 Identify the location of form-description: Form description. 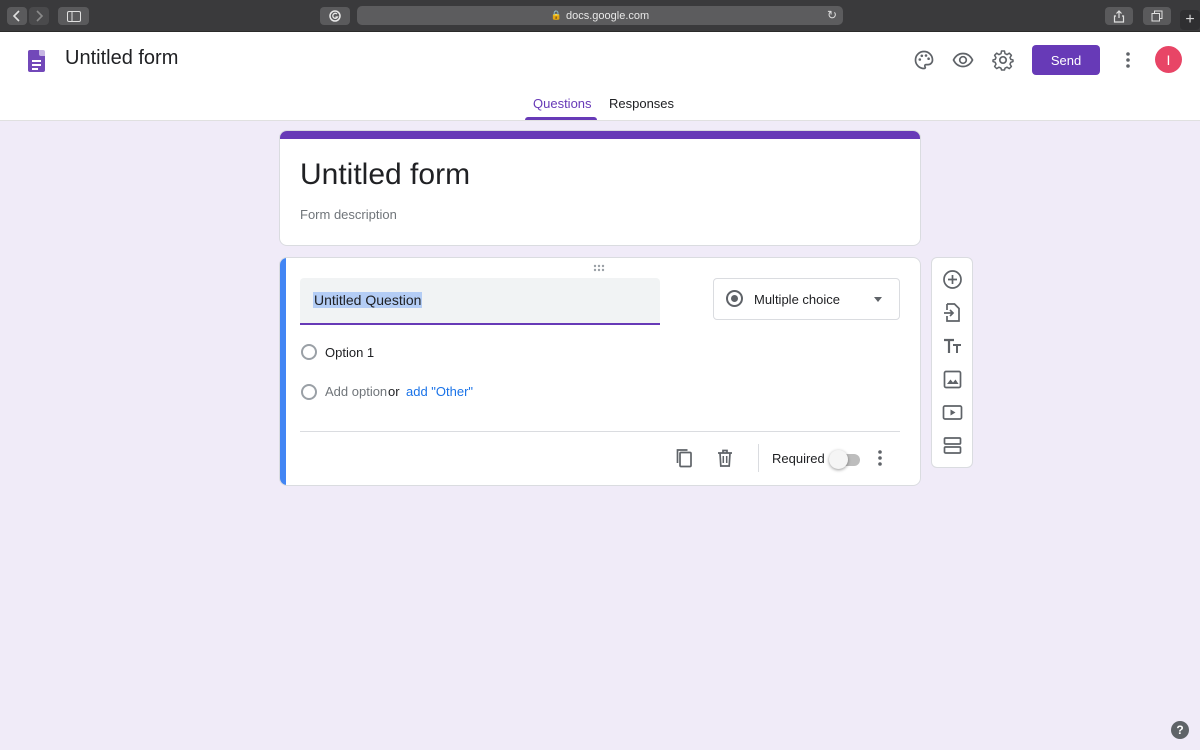
(348, 214).